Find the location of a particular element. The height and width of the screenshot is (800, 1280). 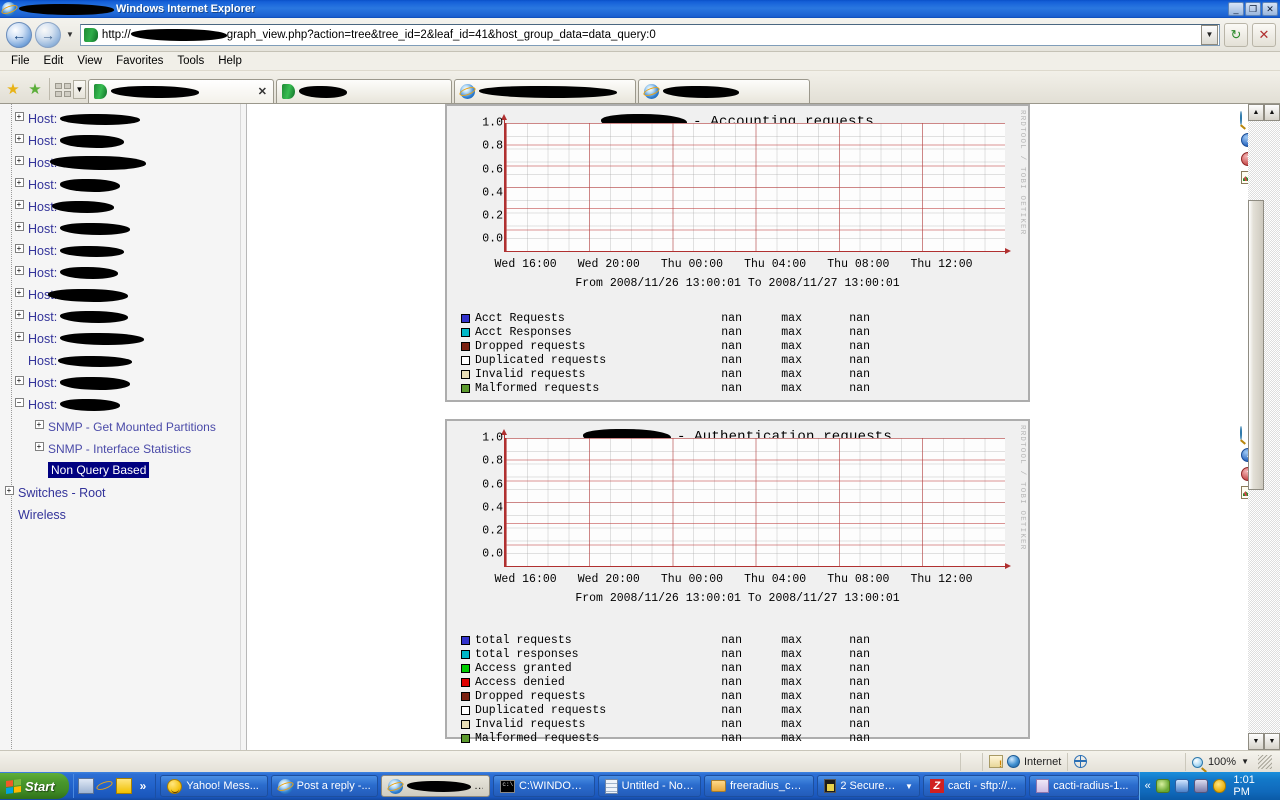

security-zone: Internet is located at coordinates (1024, 761).